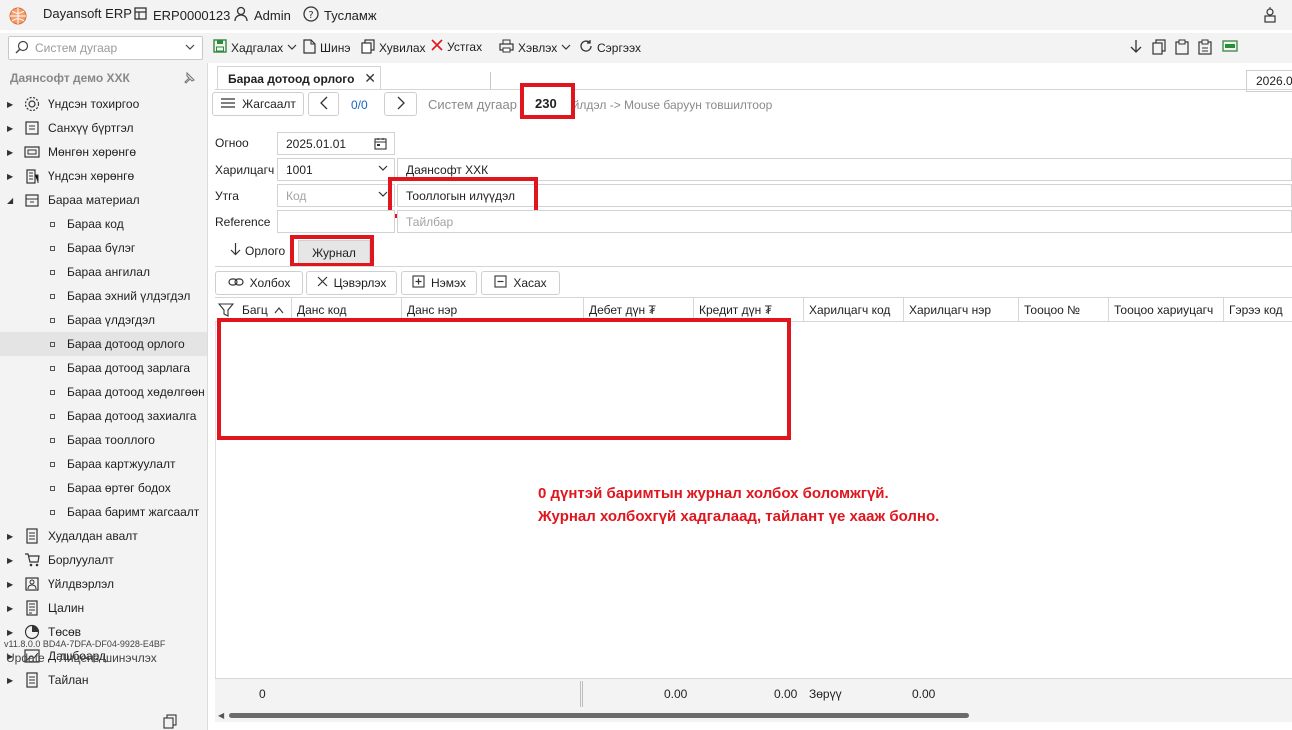 This screenshot has width=1292, height=730. What do you see at coordinates (103, 344) in the screenshot?
I see `sidebar-subitem: Бараа дотоод орлого` at bounding box center [103, 344].